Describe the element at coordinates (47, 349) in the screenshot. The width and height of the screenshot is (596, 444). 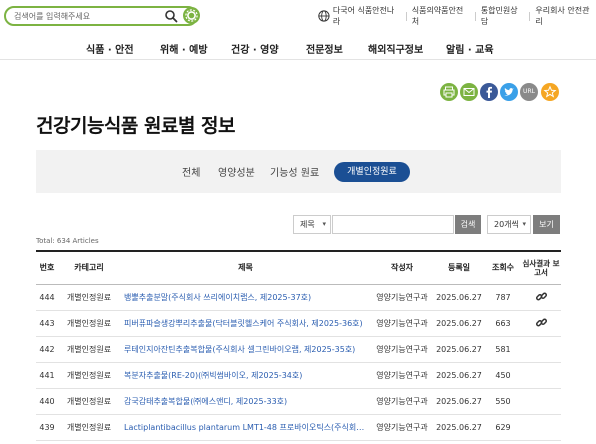
I see `row-number: 442` at that location.